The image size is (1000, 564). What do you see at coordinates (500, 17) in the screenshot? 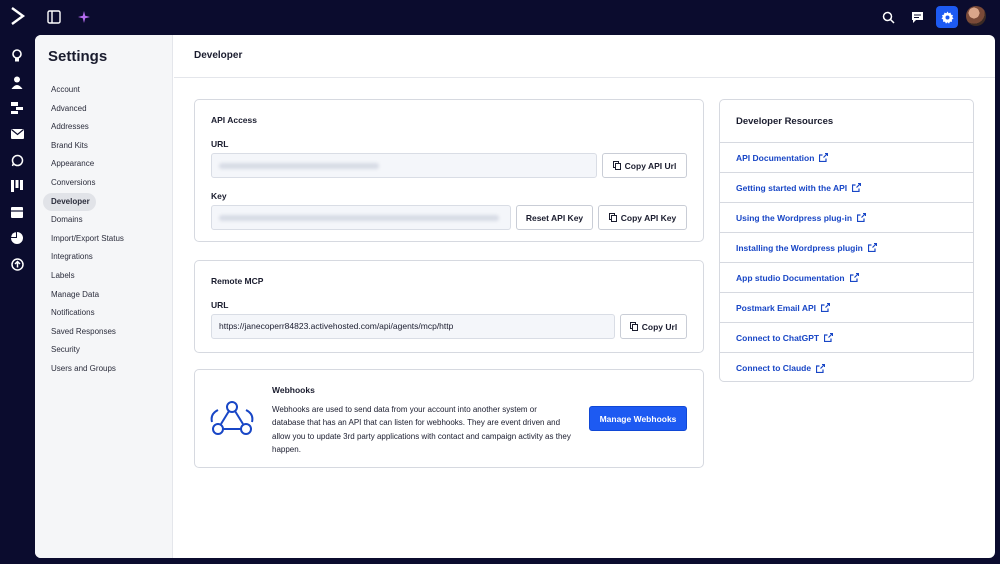
I see `top-bar` at bounding box center [500, 17].